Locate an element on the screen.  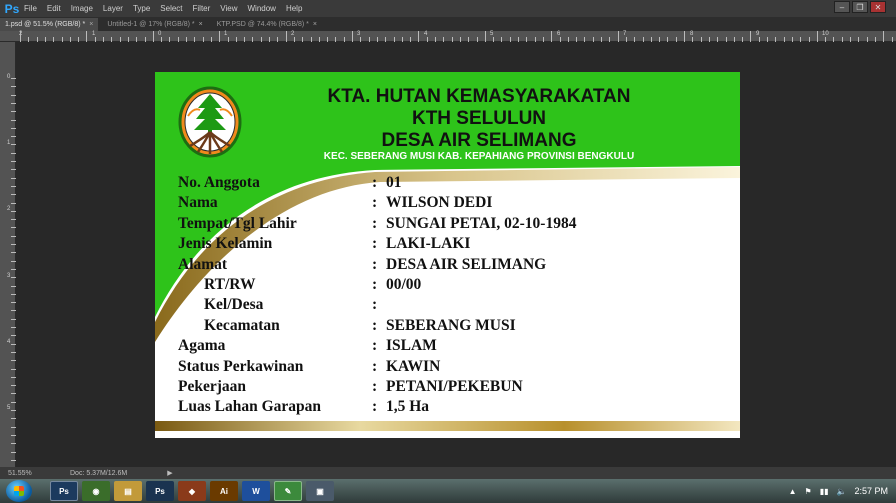
menu-layer: Layer is located at coordinates (113, 8).